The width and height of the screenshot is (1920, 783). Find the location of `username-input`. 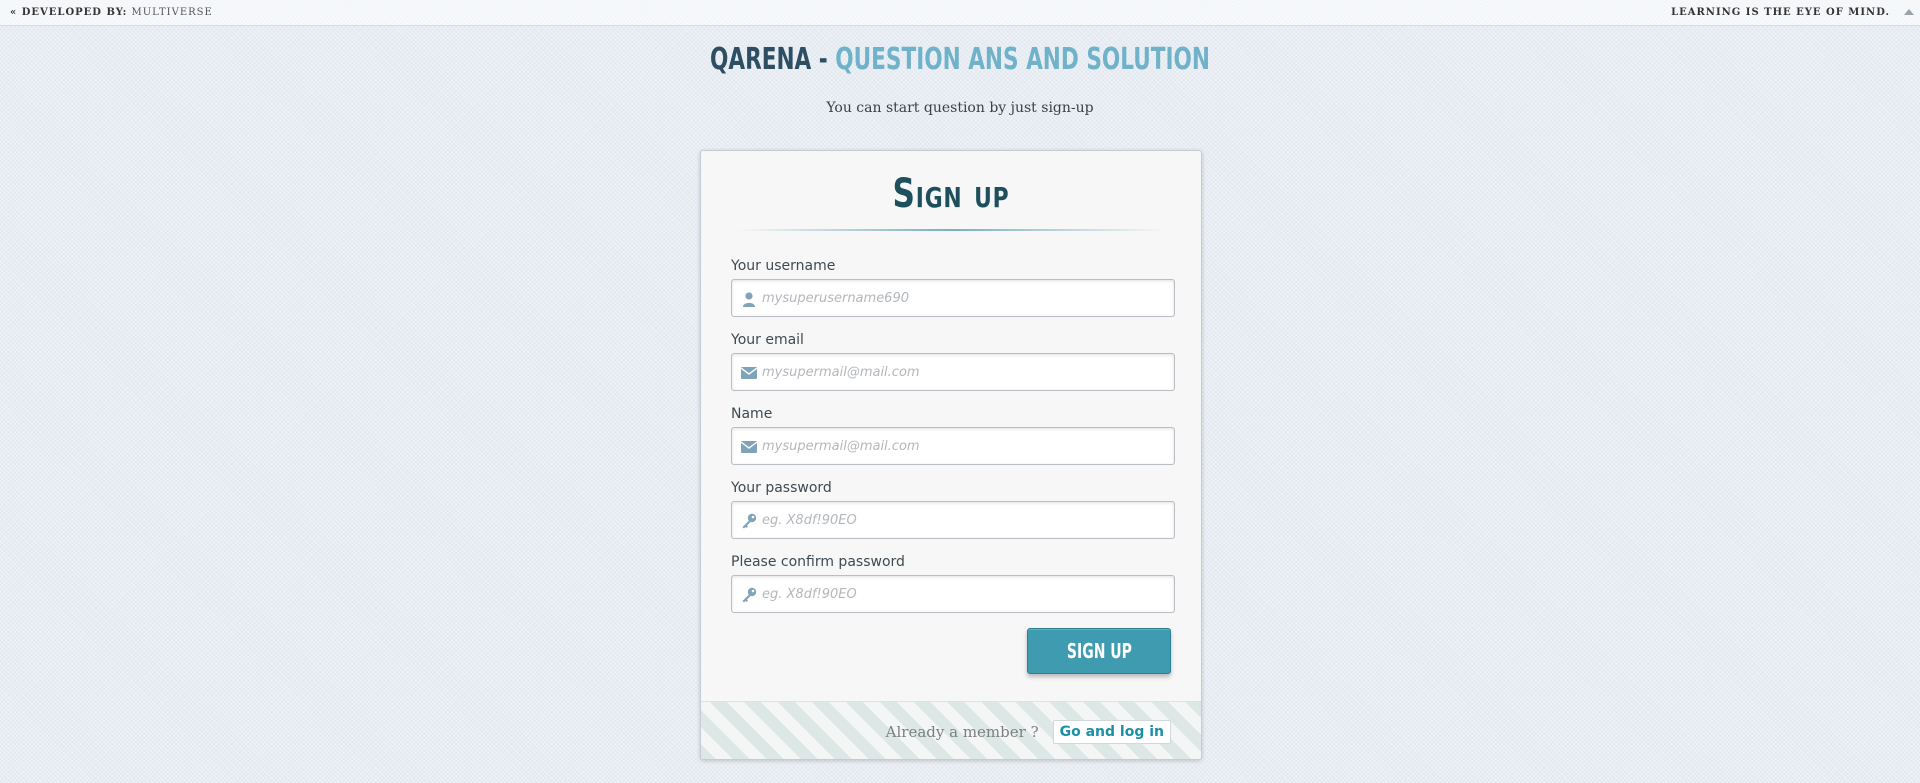

username-input is located at coordinates (965, 298).